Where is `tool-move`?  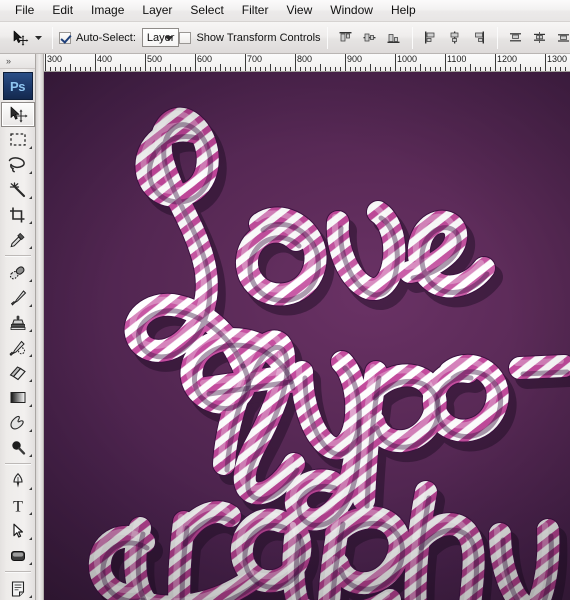
tool-move is located at coordinates (17, 114).